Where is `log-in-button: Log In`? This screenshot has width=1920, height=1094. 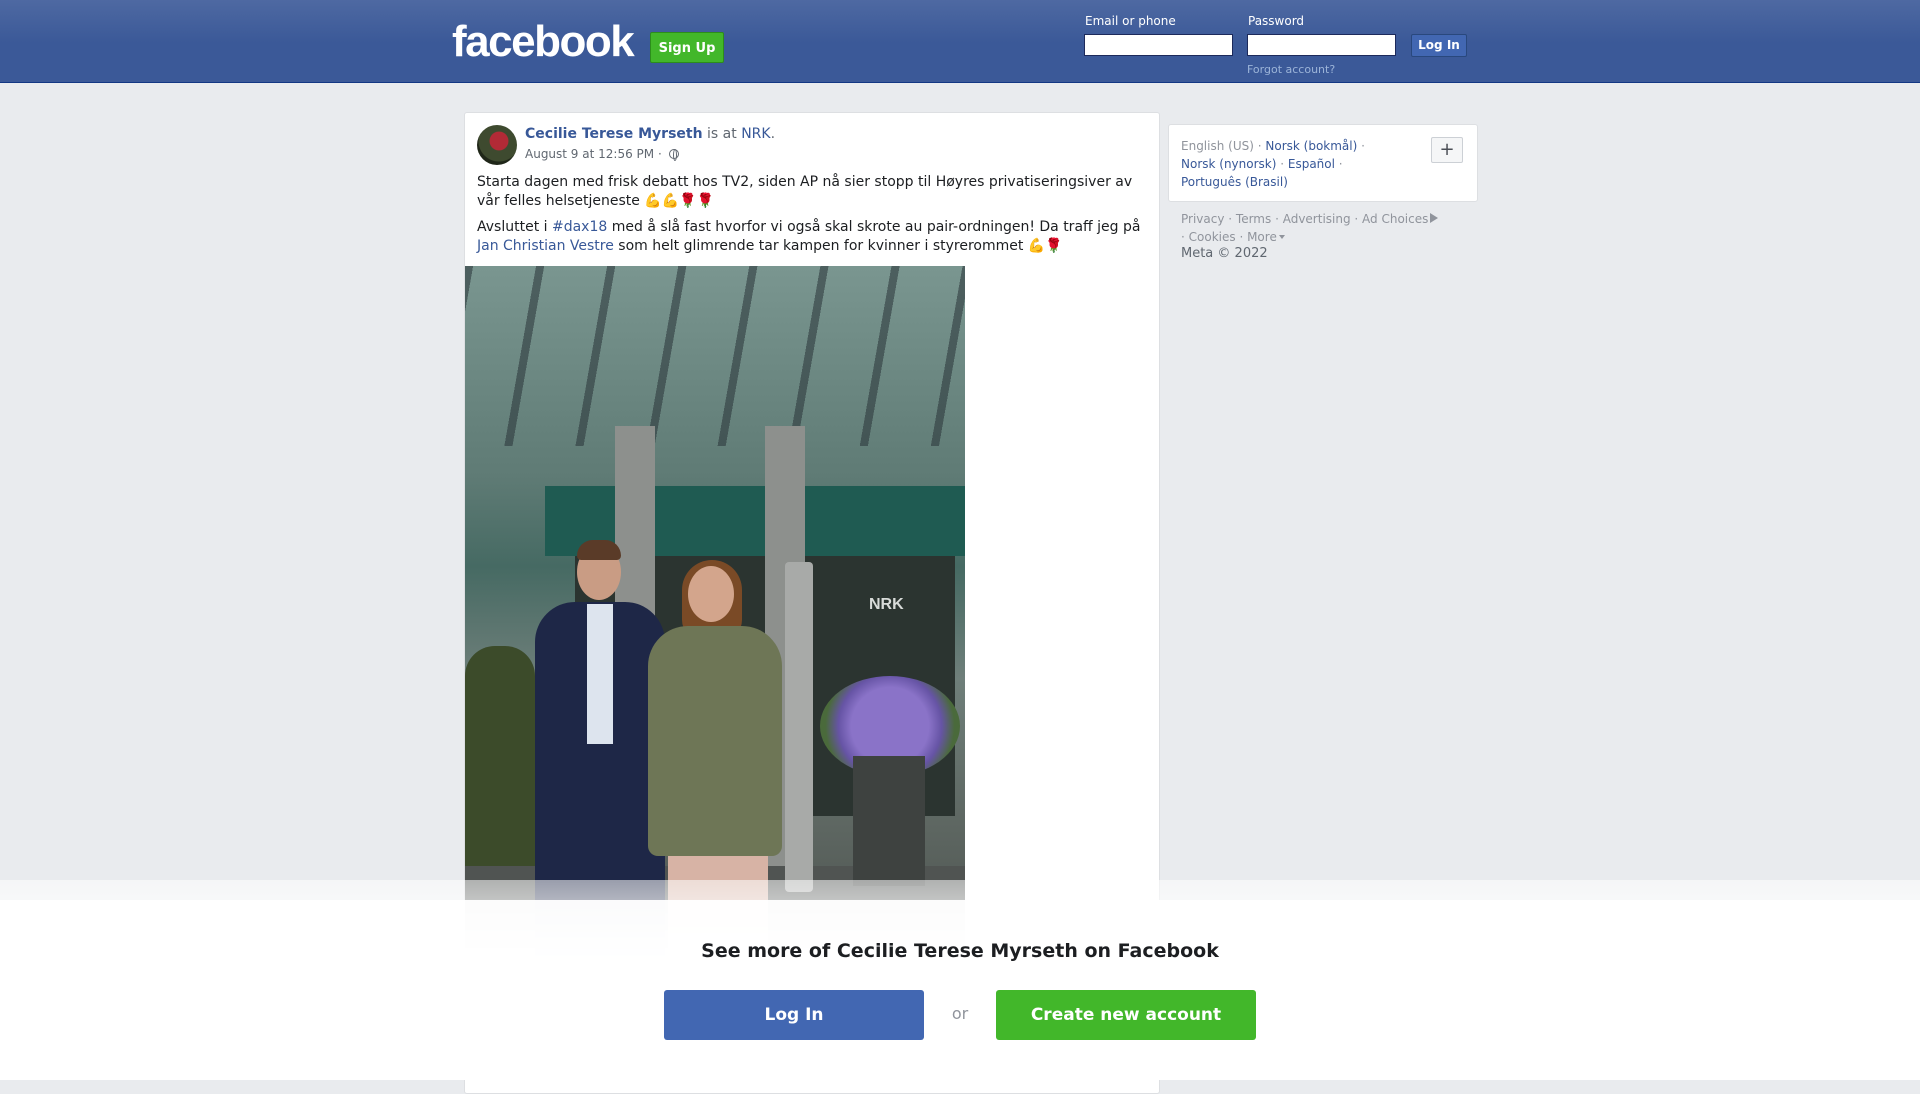
log-in-button: Log In is located at coordinates (1439, 45).